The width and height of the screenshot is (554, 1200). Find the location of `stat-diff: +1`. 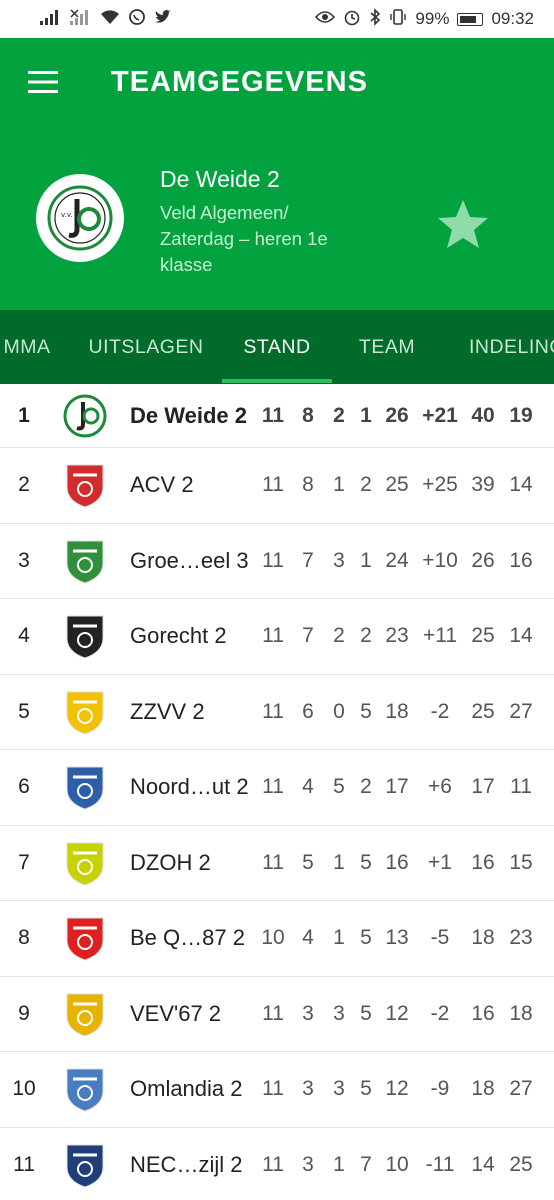

stat-diff: +1 is located at coordinates (440, 862).